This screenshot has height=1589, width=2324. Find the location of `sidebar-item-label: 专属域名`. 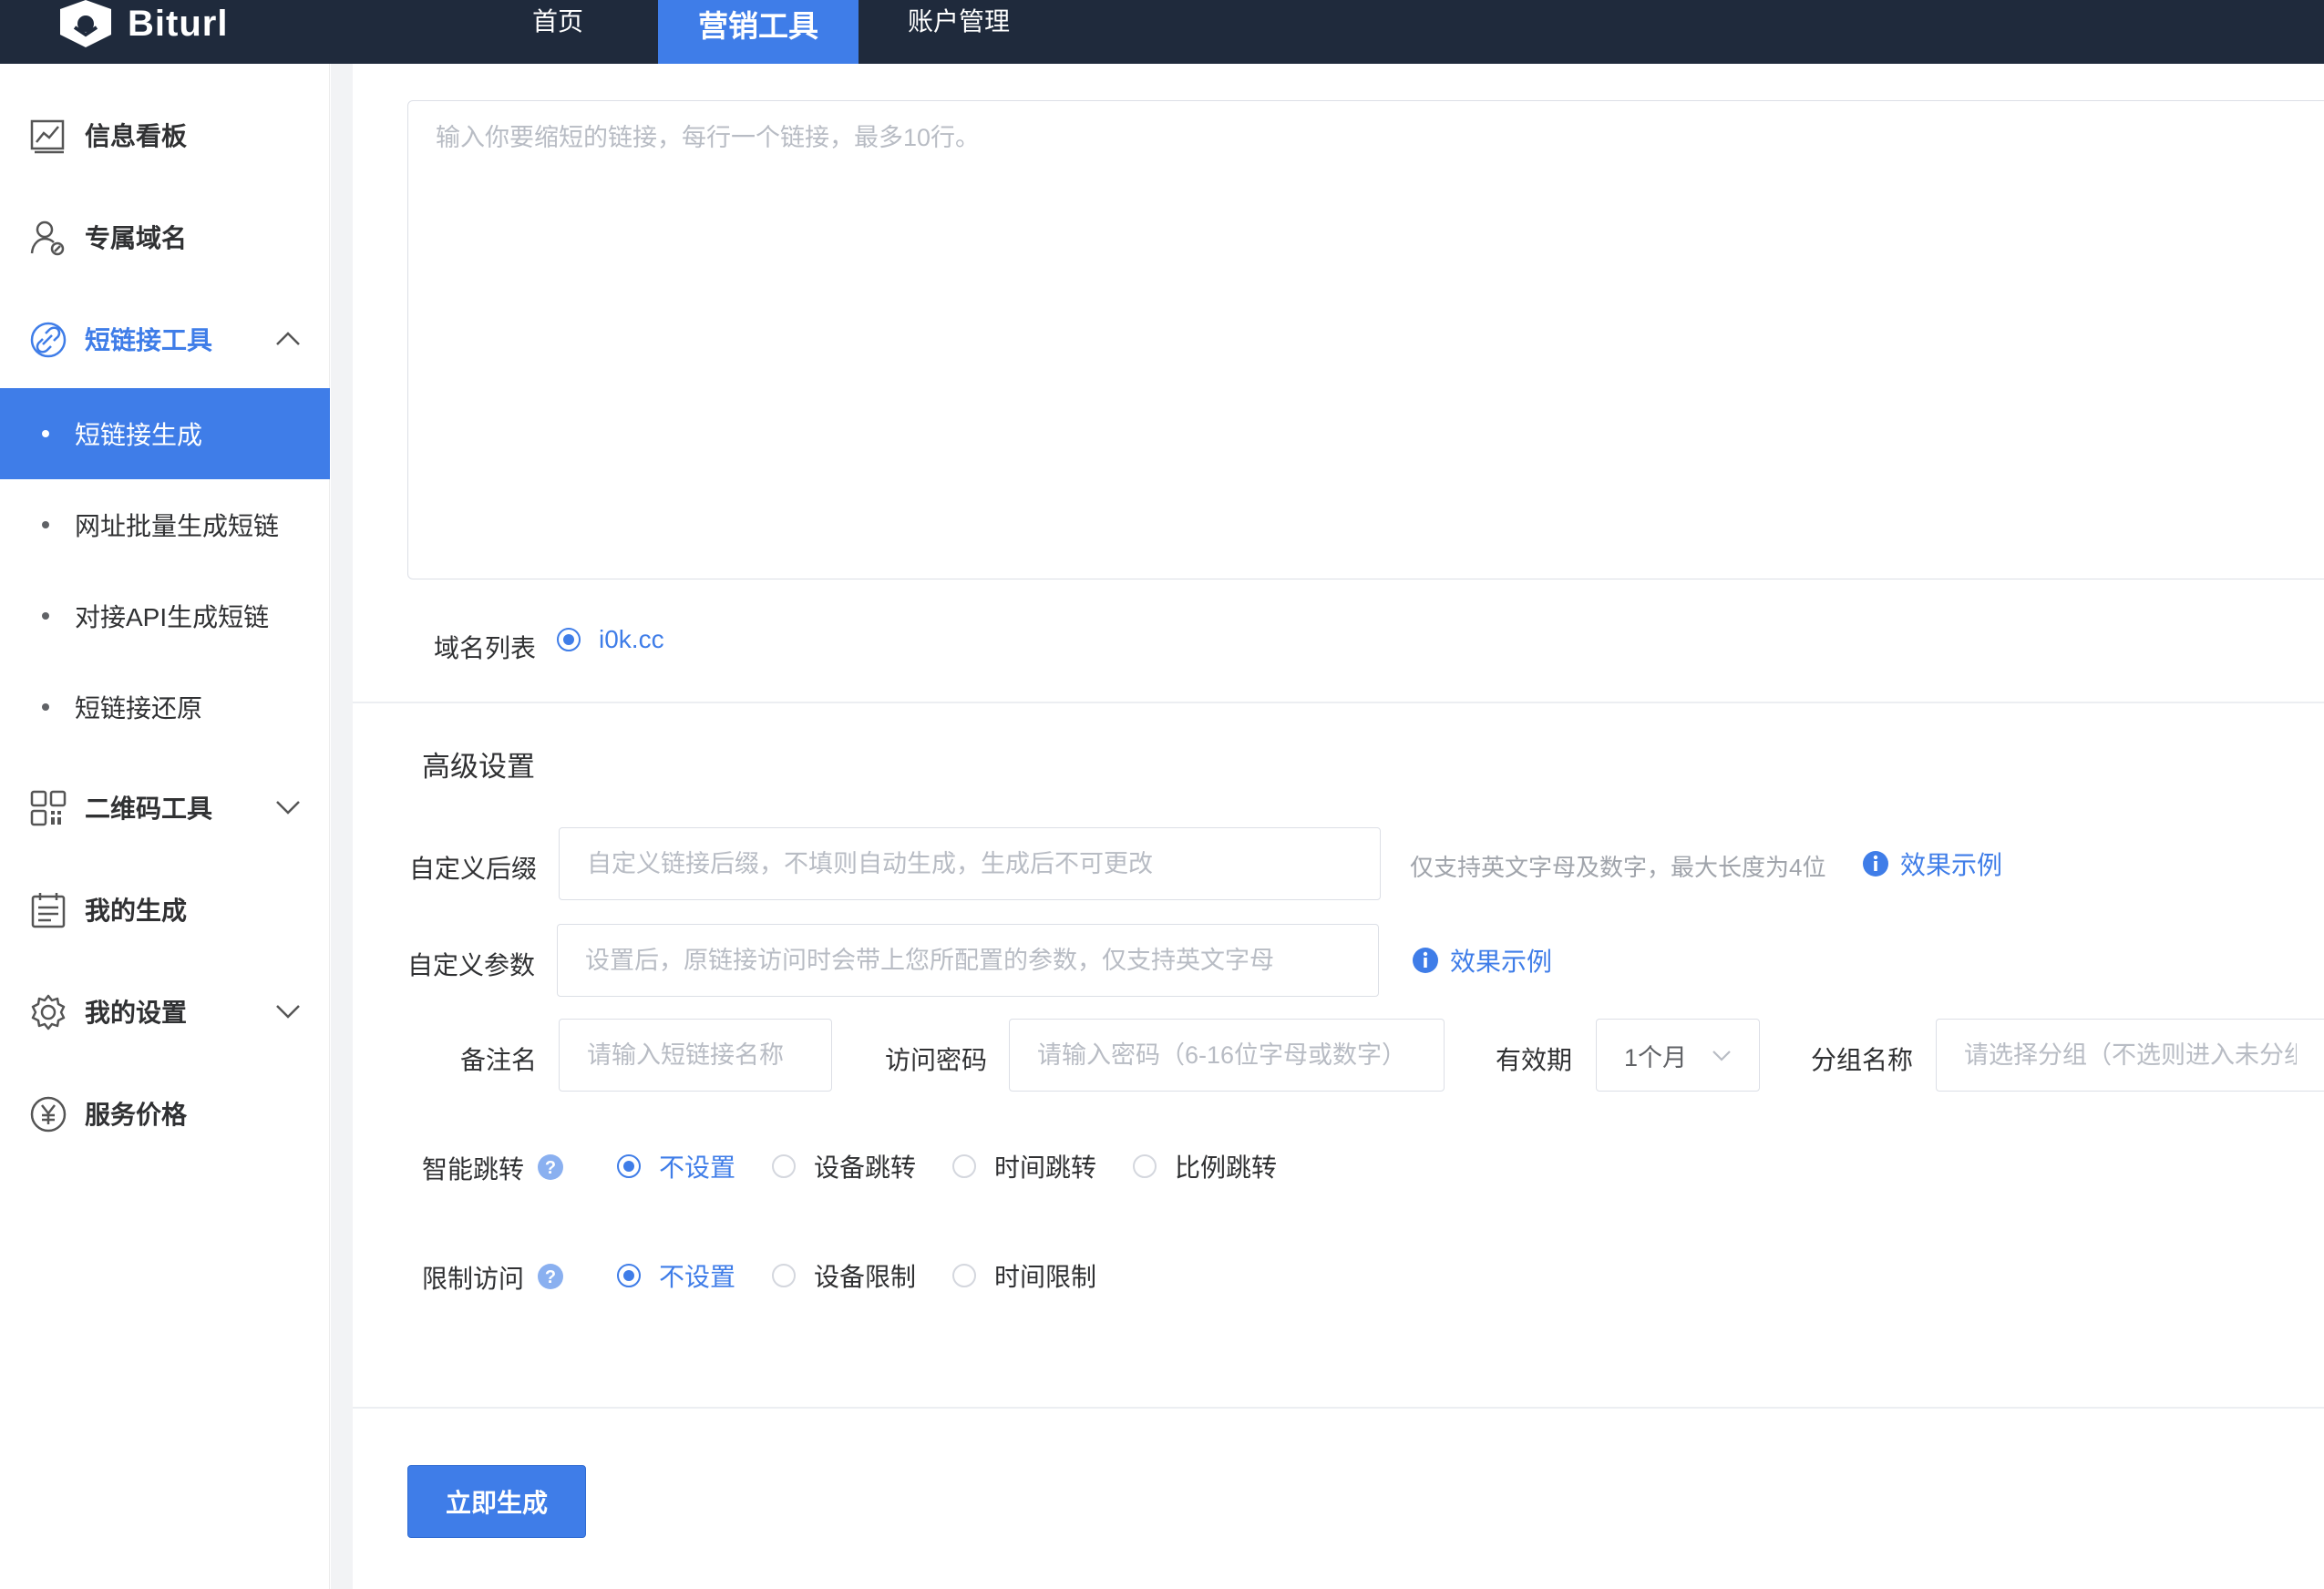

sidebar-item-label: 专属域名 is located at coordinates (136, 238).